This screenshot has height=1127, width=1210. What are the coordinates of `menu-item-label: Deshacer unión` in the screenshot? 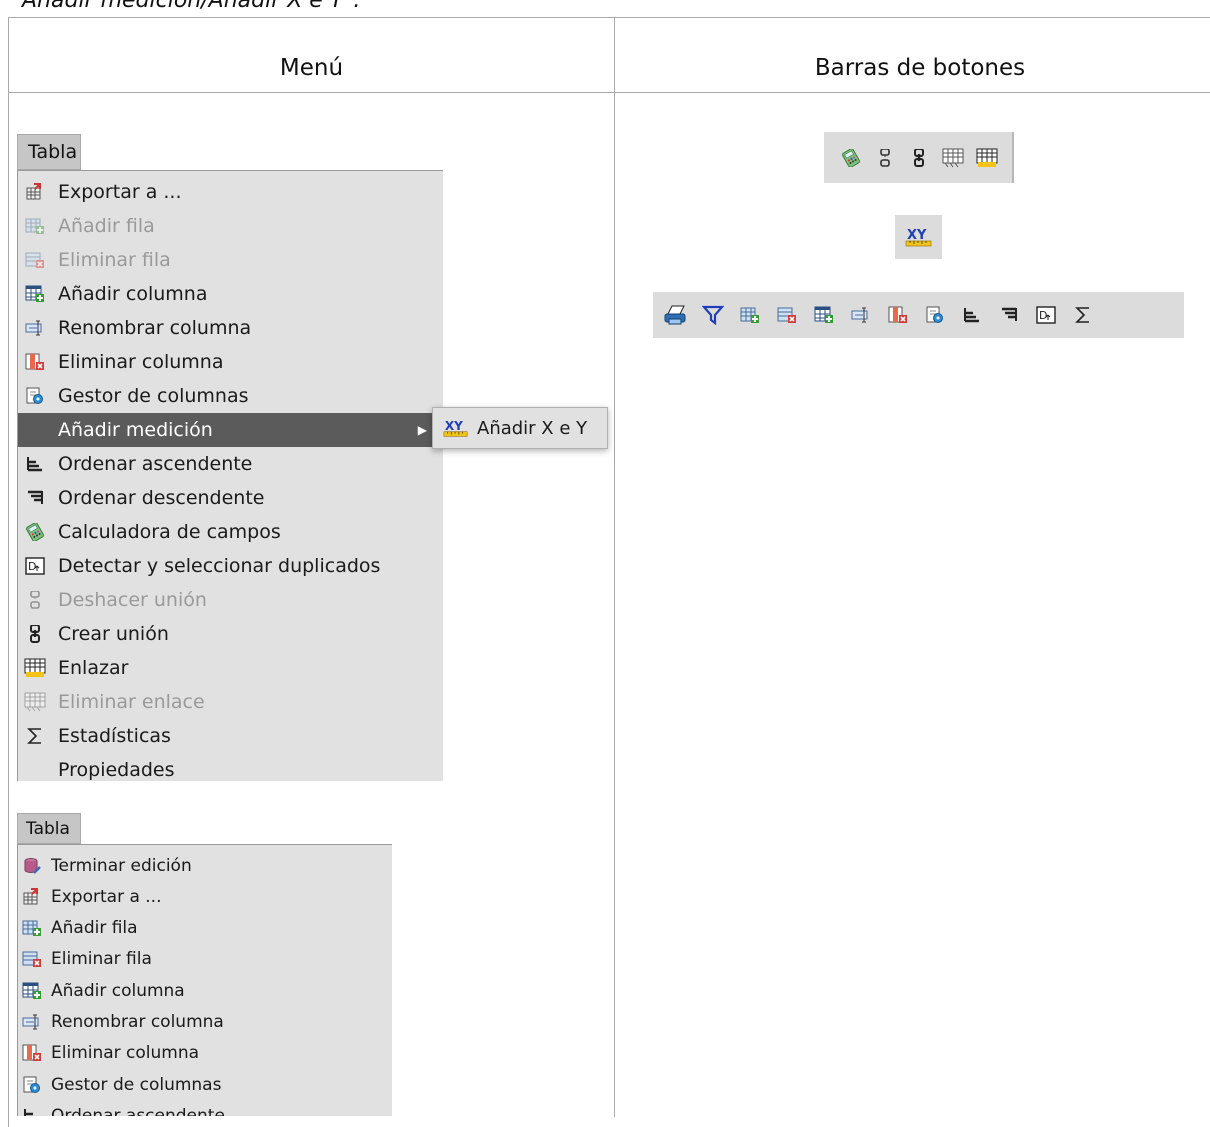 It's located at (132, 600).